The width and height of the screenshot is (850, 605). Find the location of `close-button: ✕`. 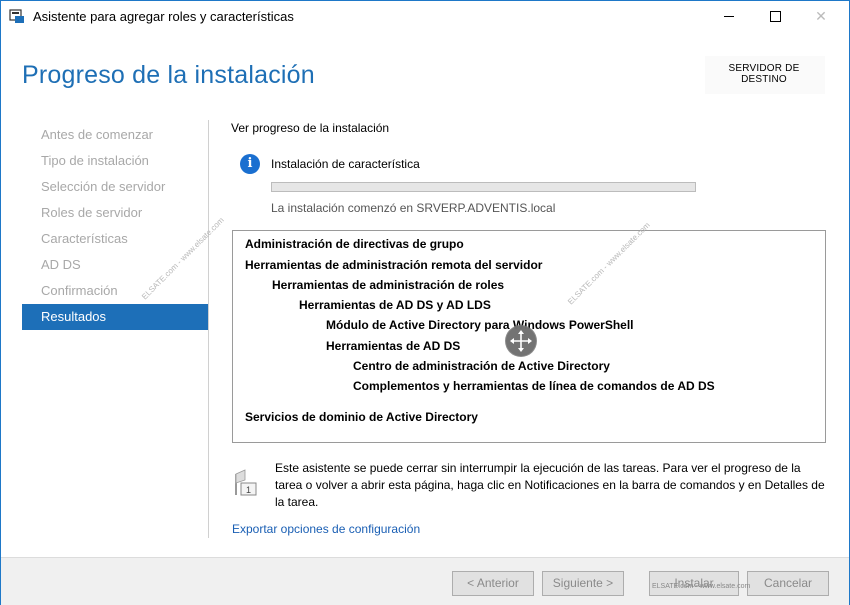

close-button: ✕ is located at coordinates (821, 16).